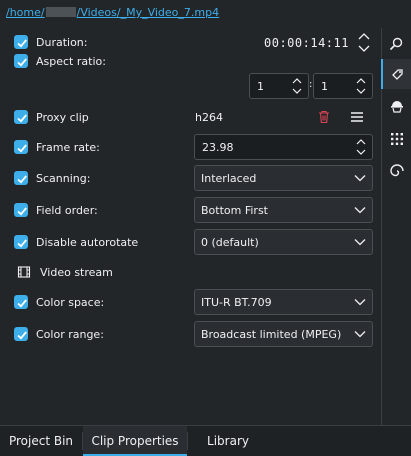 The height and width of the screenshot is (456, 411). I want to click on autorotate-value: 0 (default), so click(230, 242).